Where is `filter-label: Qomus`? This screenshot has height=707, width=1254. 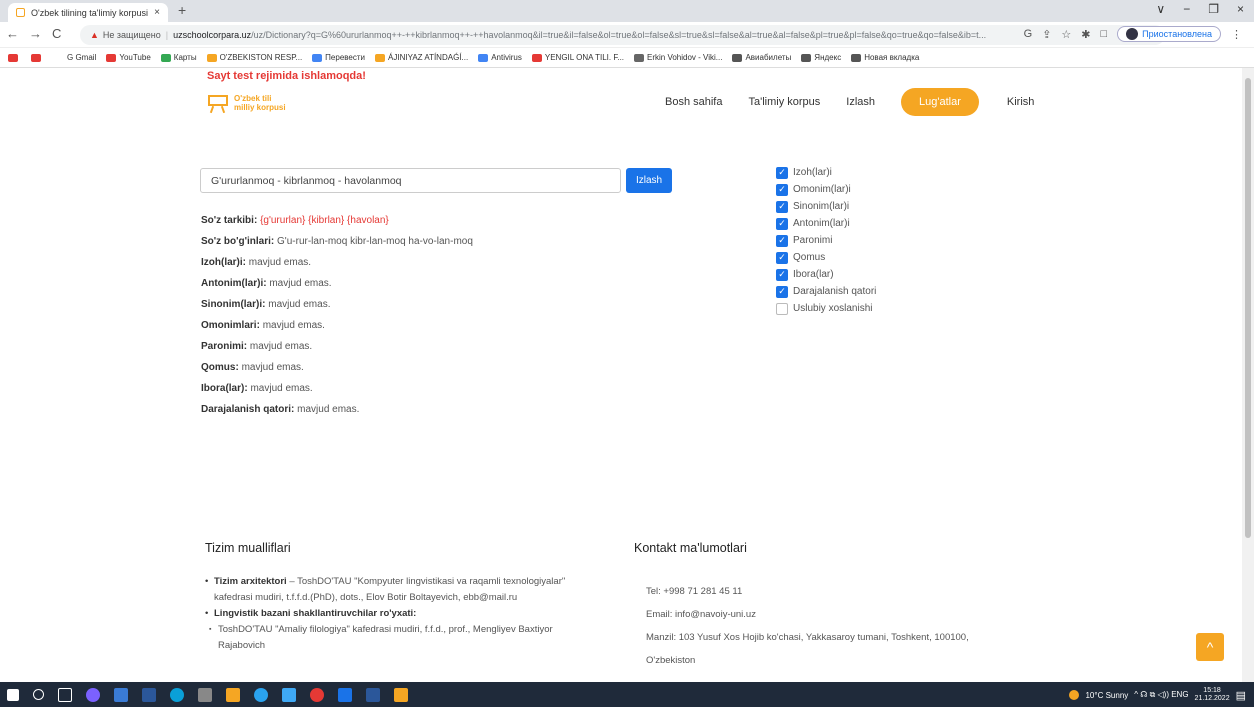 filter-label: Qomus is located at coordinates (809, 257).